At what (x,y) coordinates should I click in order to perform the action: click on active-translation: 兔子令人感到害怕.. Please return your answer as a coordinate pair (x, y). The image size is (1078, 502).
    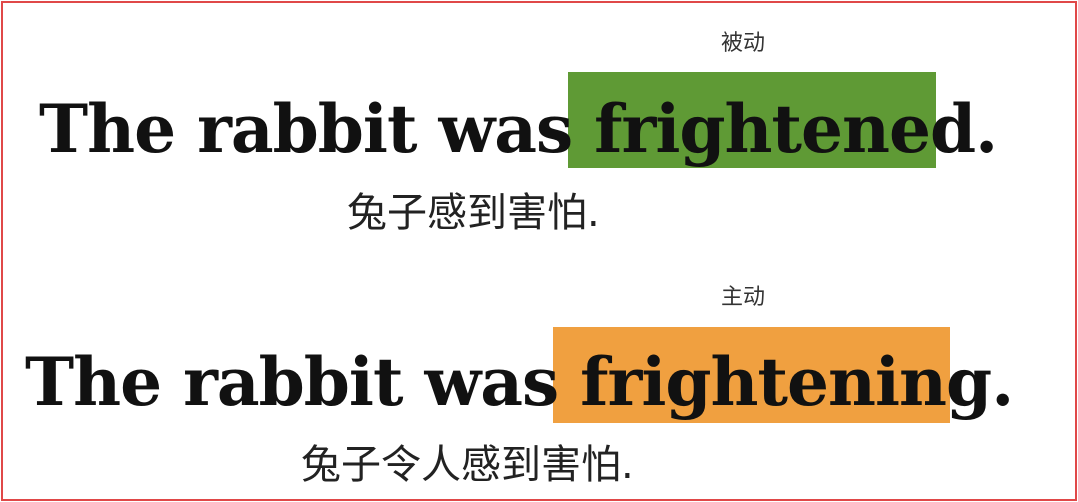
    Looking at the image, I should click on (467, 465).